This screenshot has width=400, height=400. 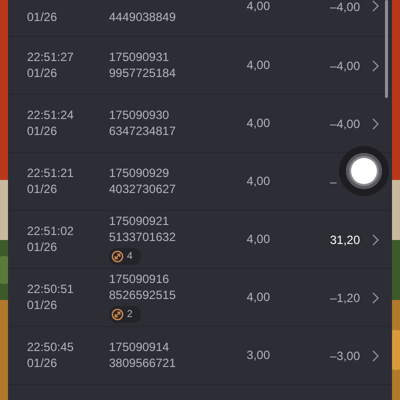 What do you see at coordinates (142, 17) in the screenshot?
I see `record-id: 4449038849` at bounding box center [142, 17].